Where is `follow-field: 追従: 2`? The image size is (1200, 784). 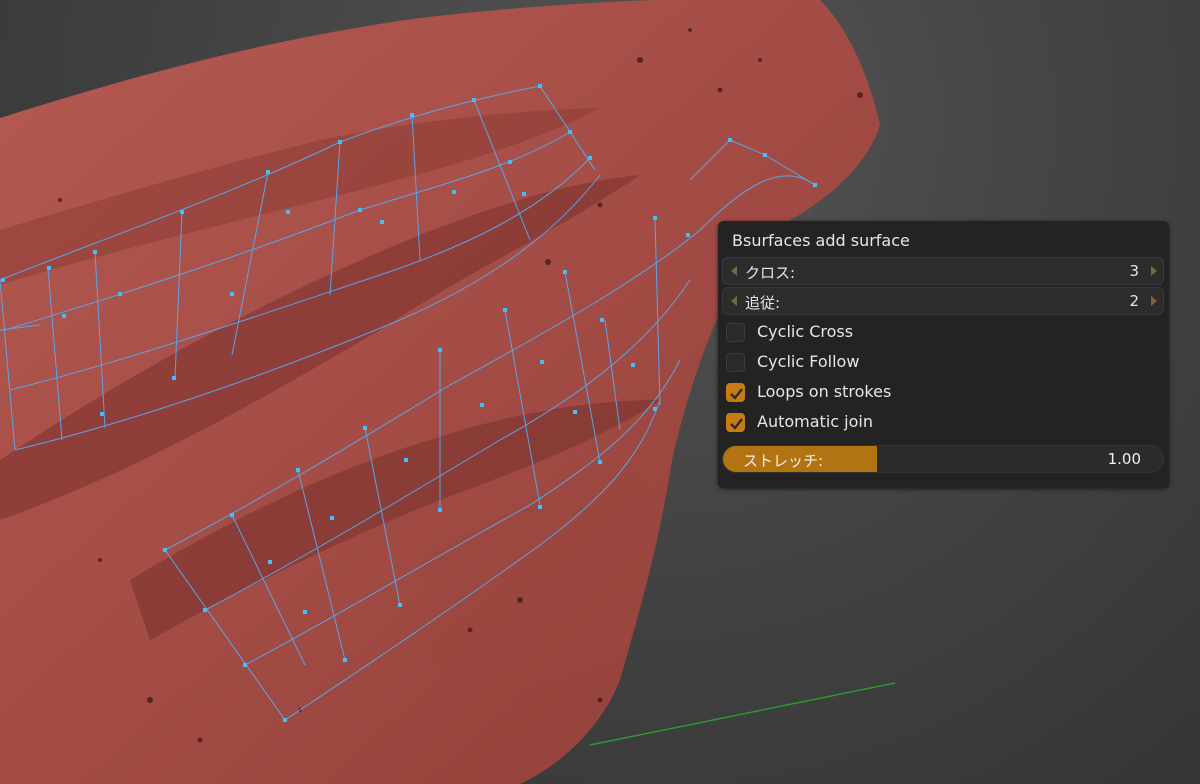
follow-field: 追従: 2 is located at coordinates (943, 301).